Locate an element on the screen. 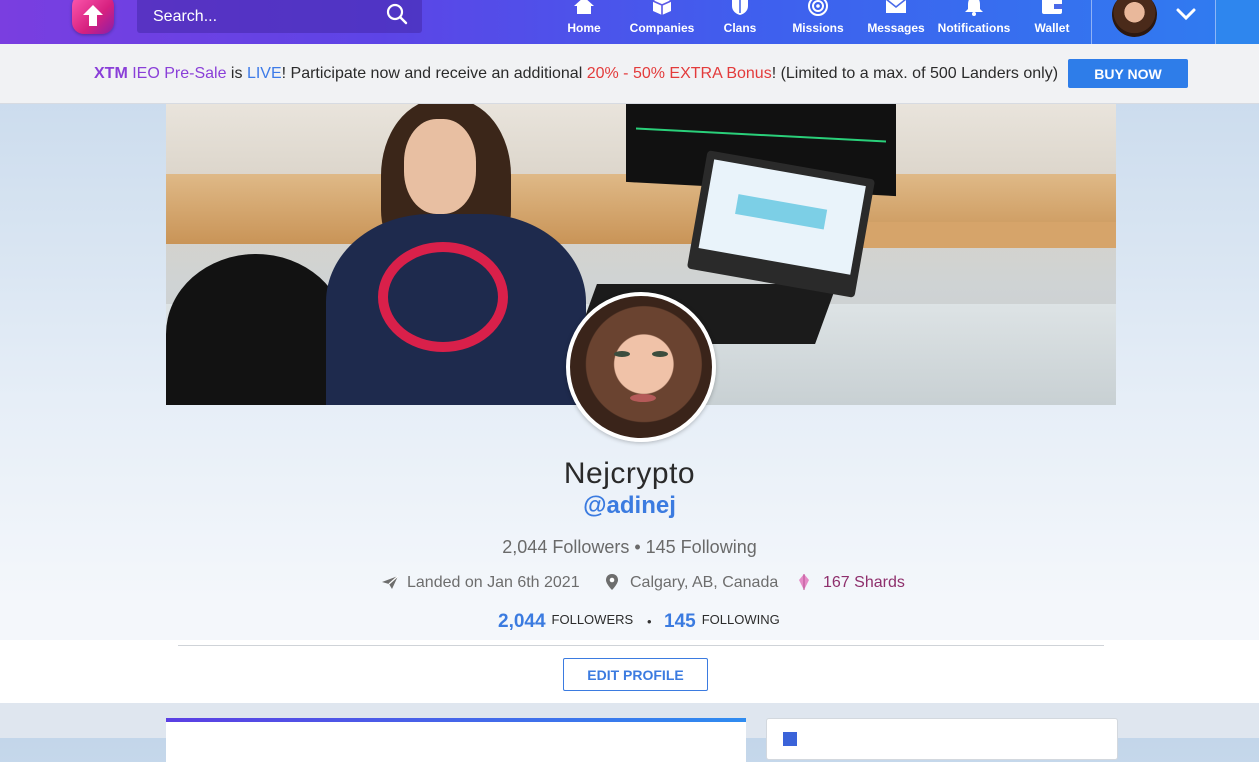 The height and width of the screenshot is (762, 1259). cube-icon is located at coordinates (662, 7).